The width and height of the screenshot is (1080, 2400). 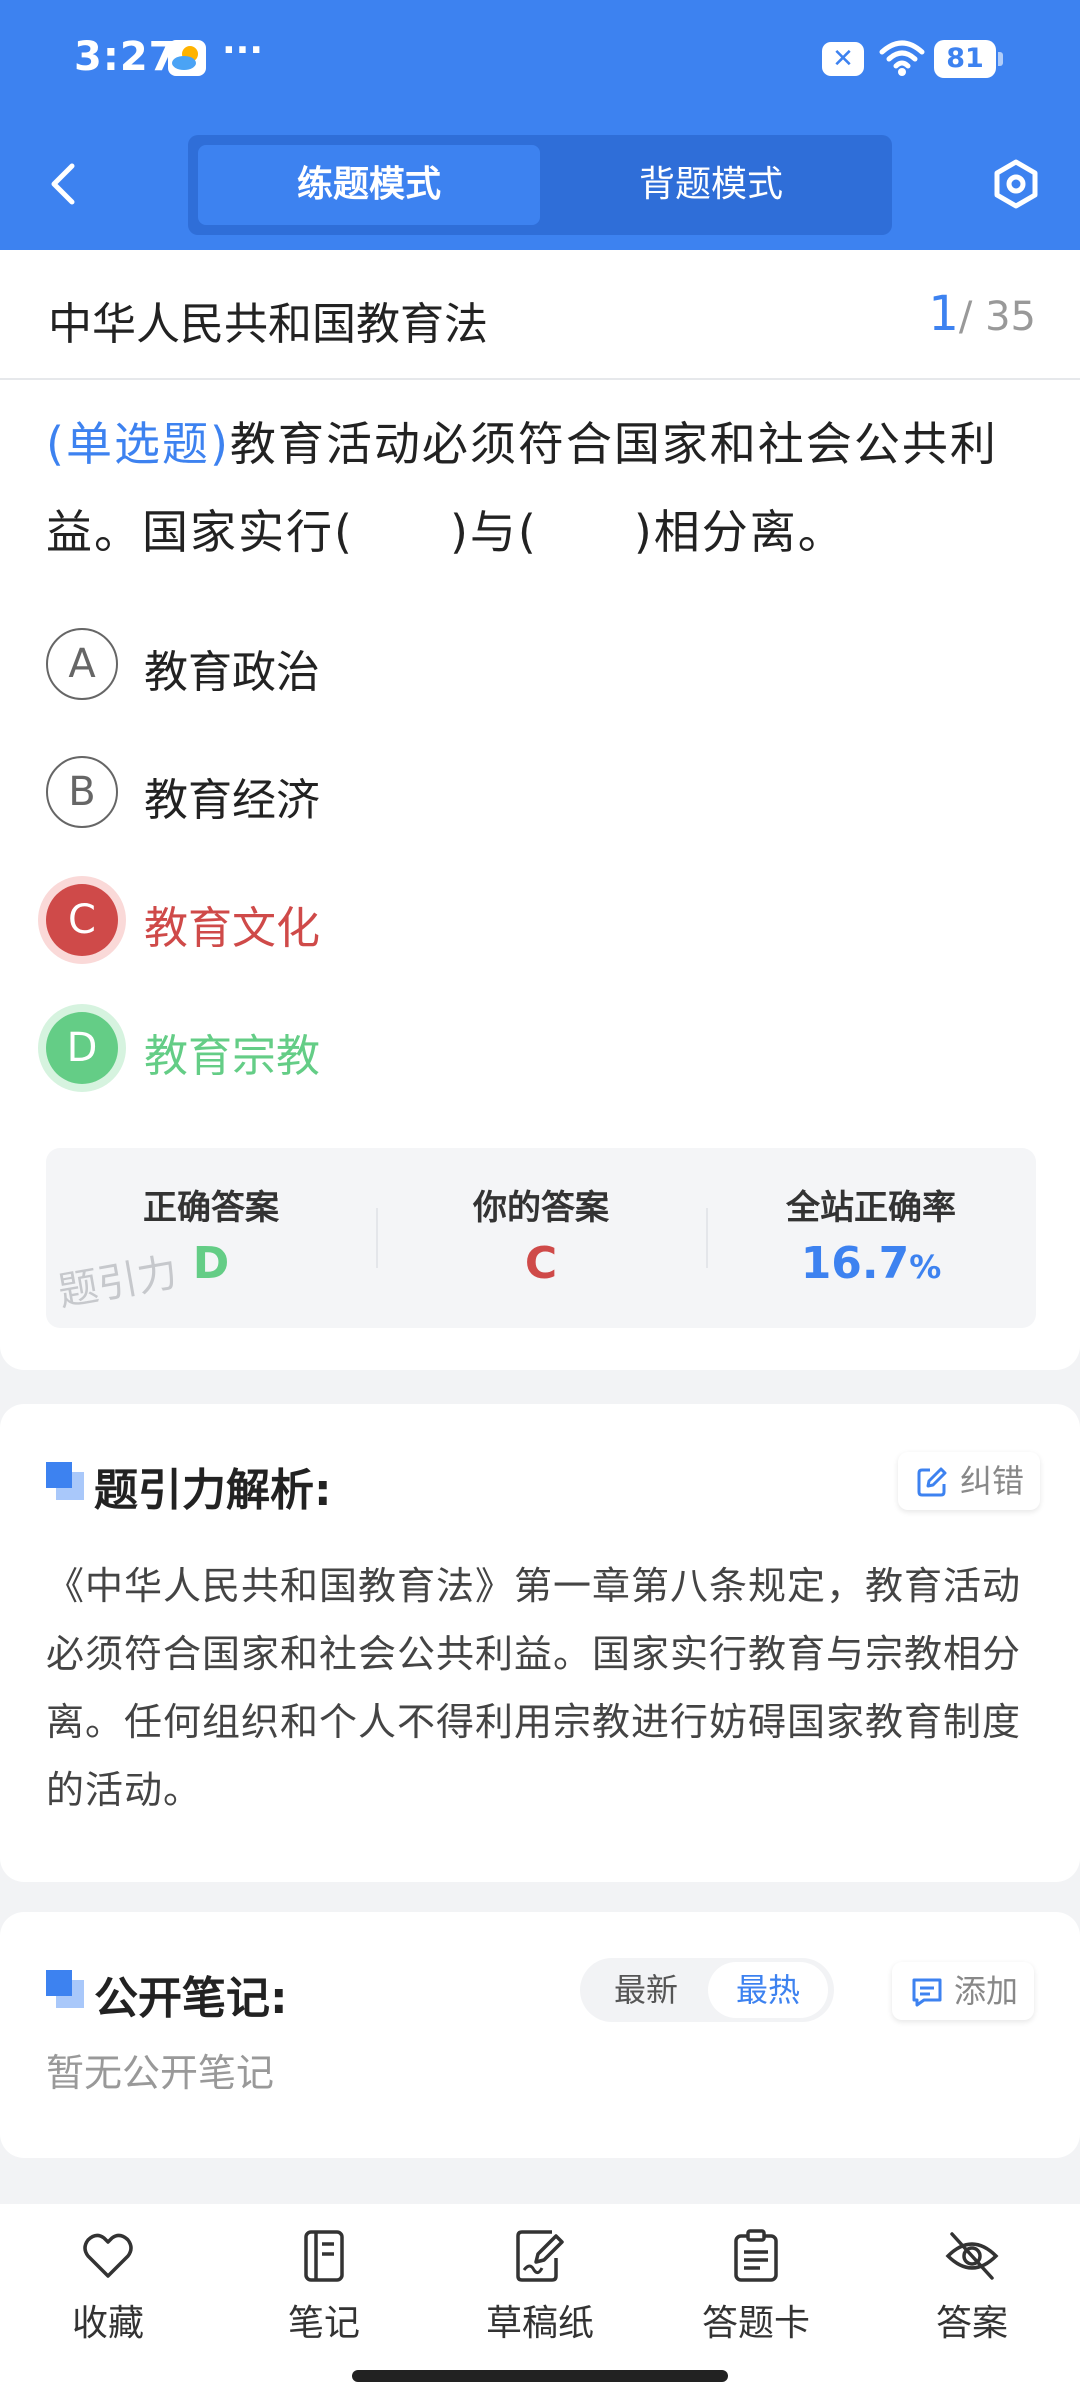 What do you see at coordinates (540, 315) in the screenshot?
I see `subject-row: 中华人民共和国教育法 1/ 35` at bounding box center [540, 315].